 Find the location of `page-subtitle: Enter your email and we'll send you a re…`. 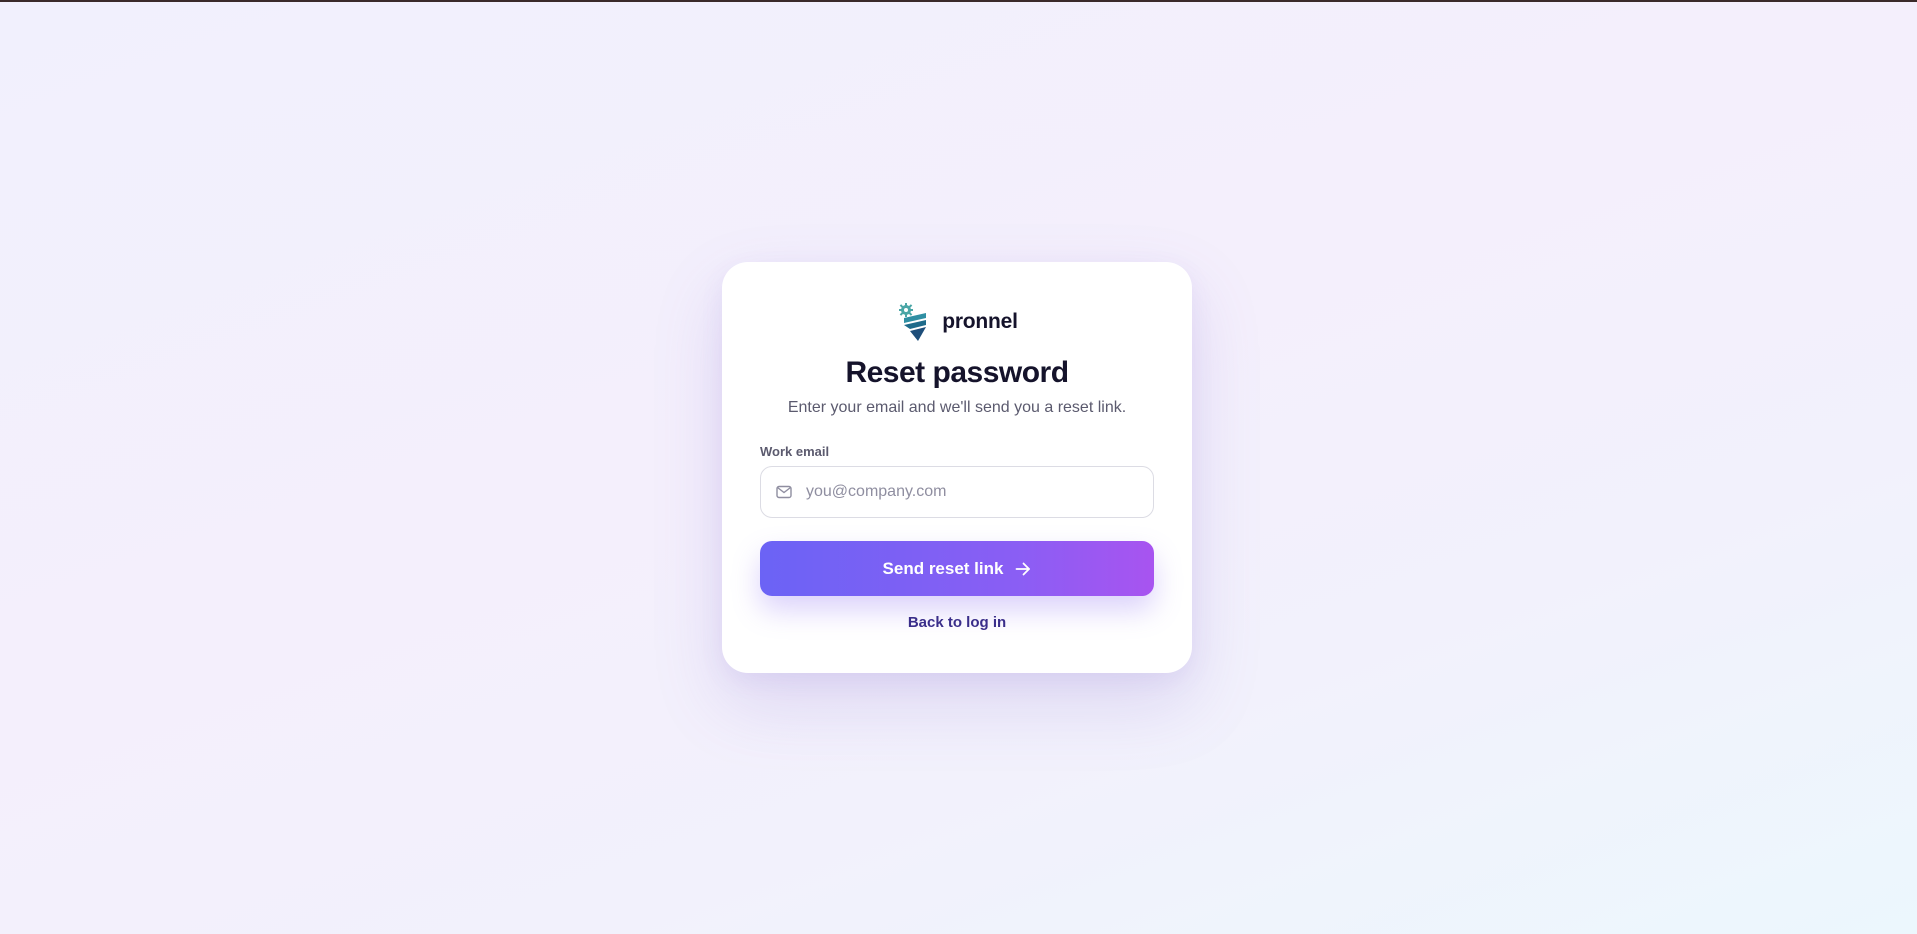

page-subtitle: Enter your email and we'll send you a re… is located at coordinates (957, 407).